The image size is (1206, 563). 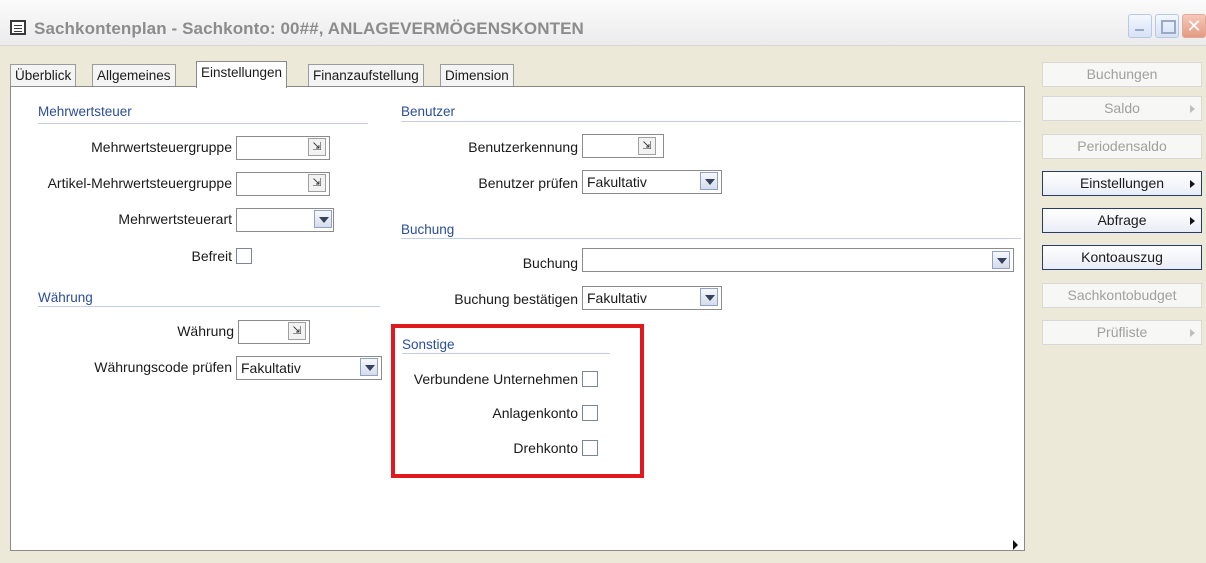 I want to click on periodensaldo-button-label: Periodensaldo, so click(x=1122, y=146).